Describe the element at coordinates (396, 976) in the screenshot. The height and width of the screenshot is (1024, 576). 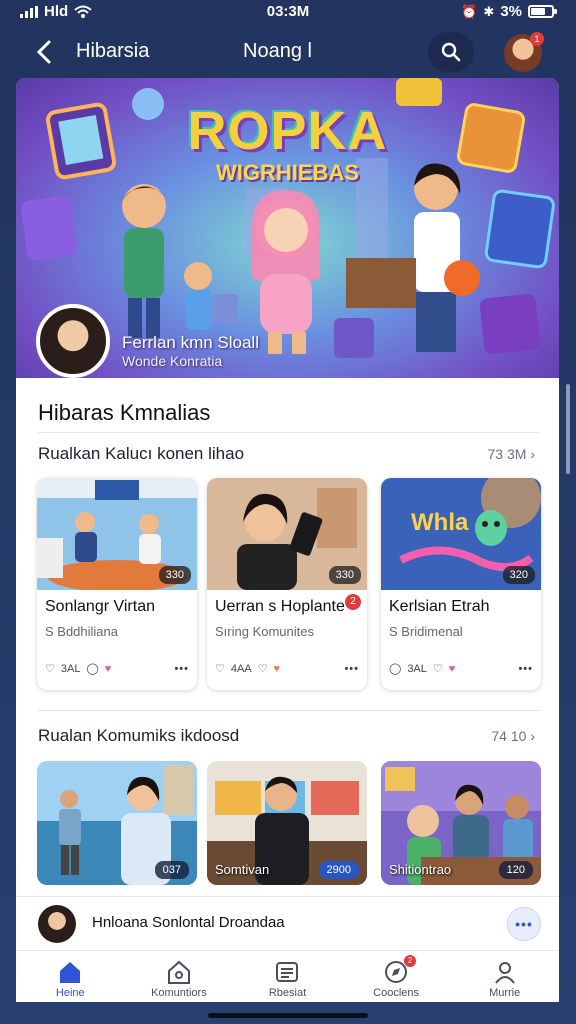
I see `nav-item-discover: 2 Cooclens` at that location.